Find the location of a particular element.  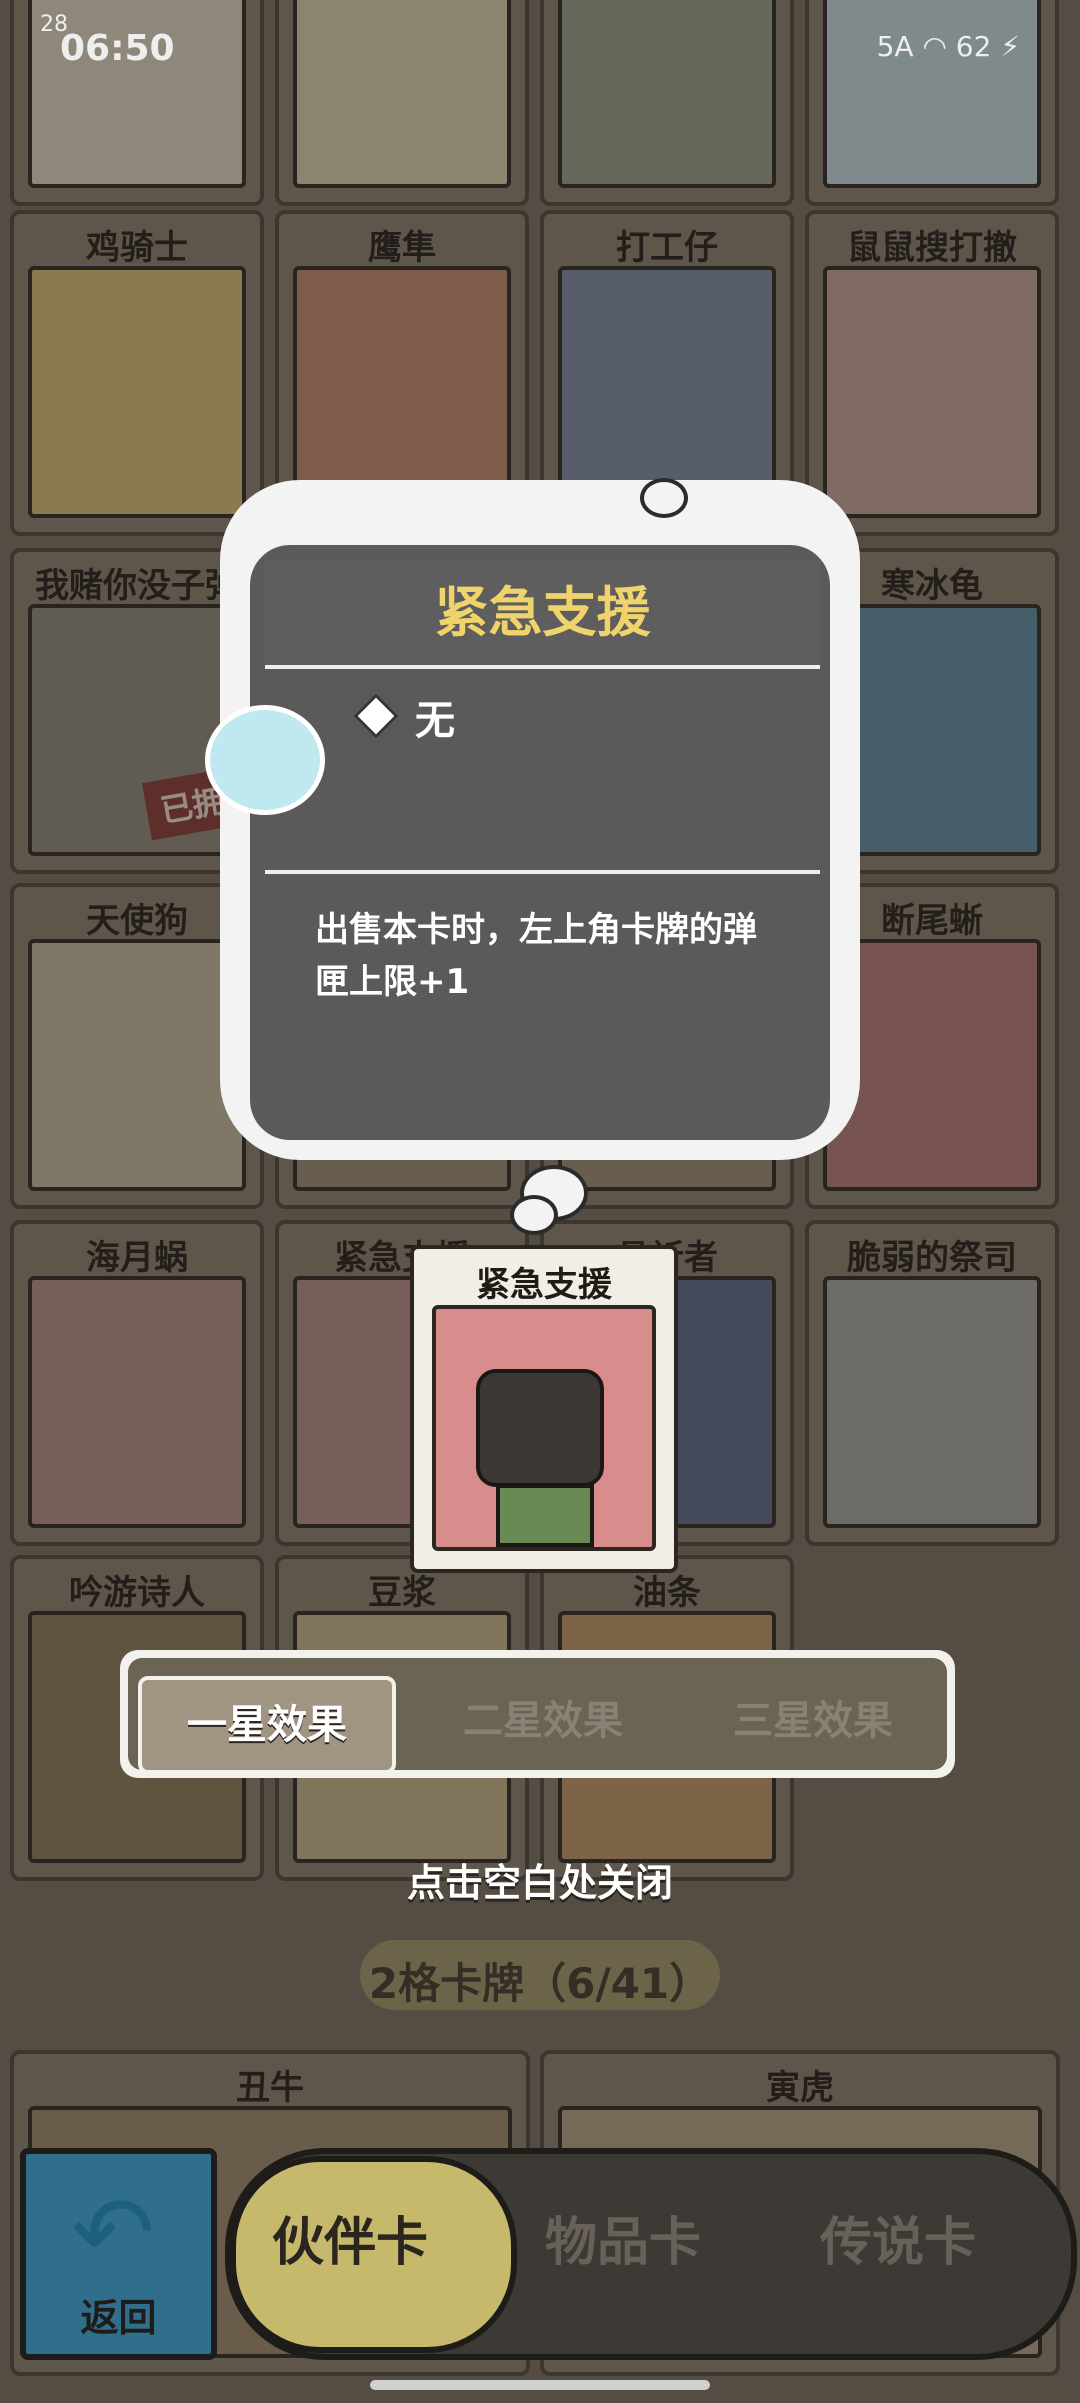

tab-companion-cards: 伙伴卡 is located at coordinates (350, 2237).